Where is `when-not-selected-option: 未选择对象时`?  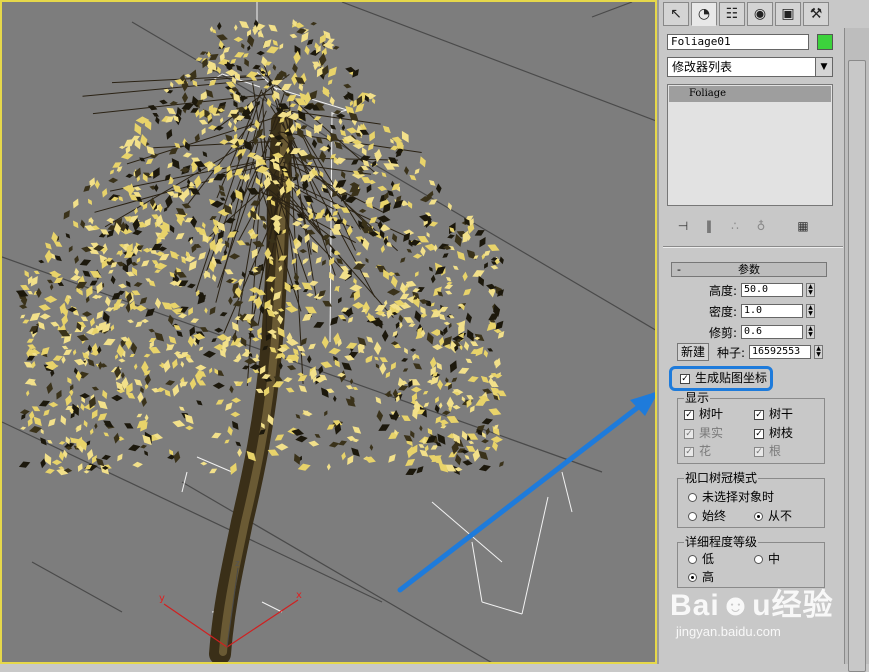
when-not-selected-option: 未选择对象时 is located at coordinates (731, 497).